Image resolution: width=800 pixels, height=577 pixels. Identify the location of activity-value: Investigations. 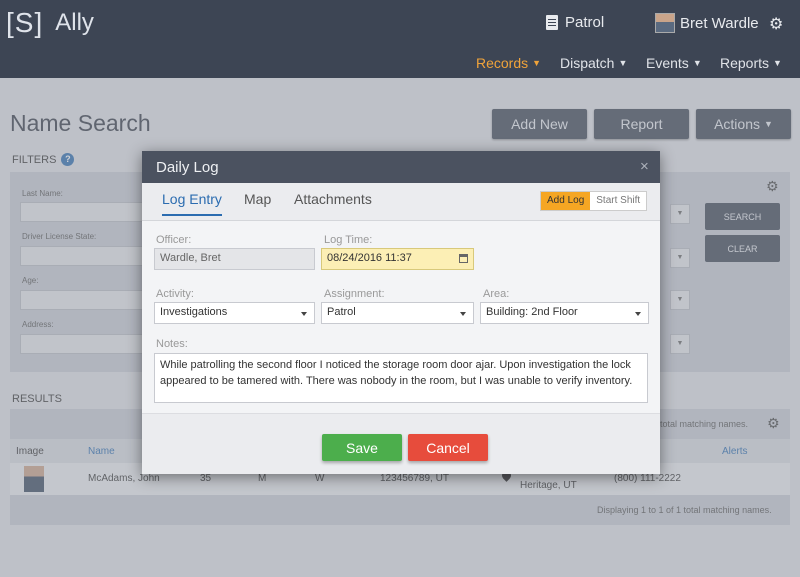
(194, 312).